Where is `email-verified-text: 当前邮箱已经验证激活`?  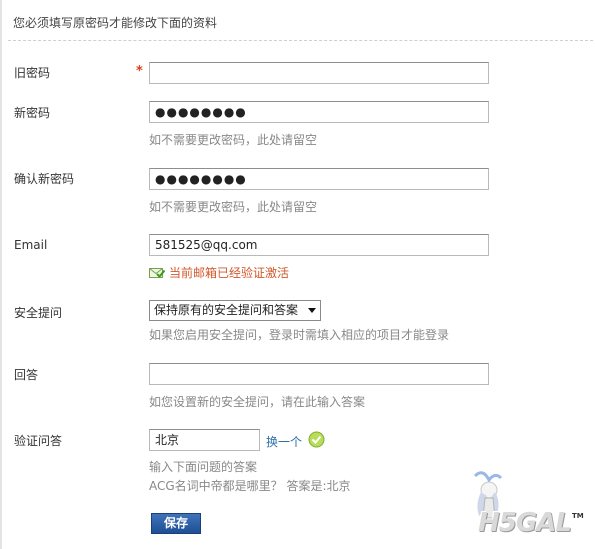 email-verified-text: 当前邮箱已经验证激活 is located at coordinates (229, 273).